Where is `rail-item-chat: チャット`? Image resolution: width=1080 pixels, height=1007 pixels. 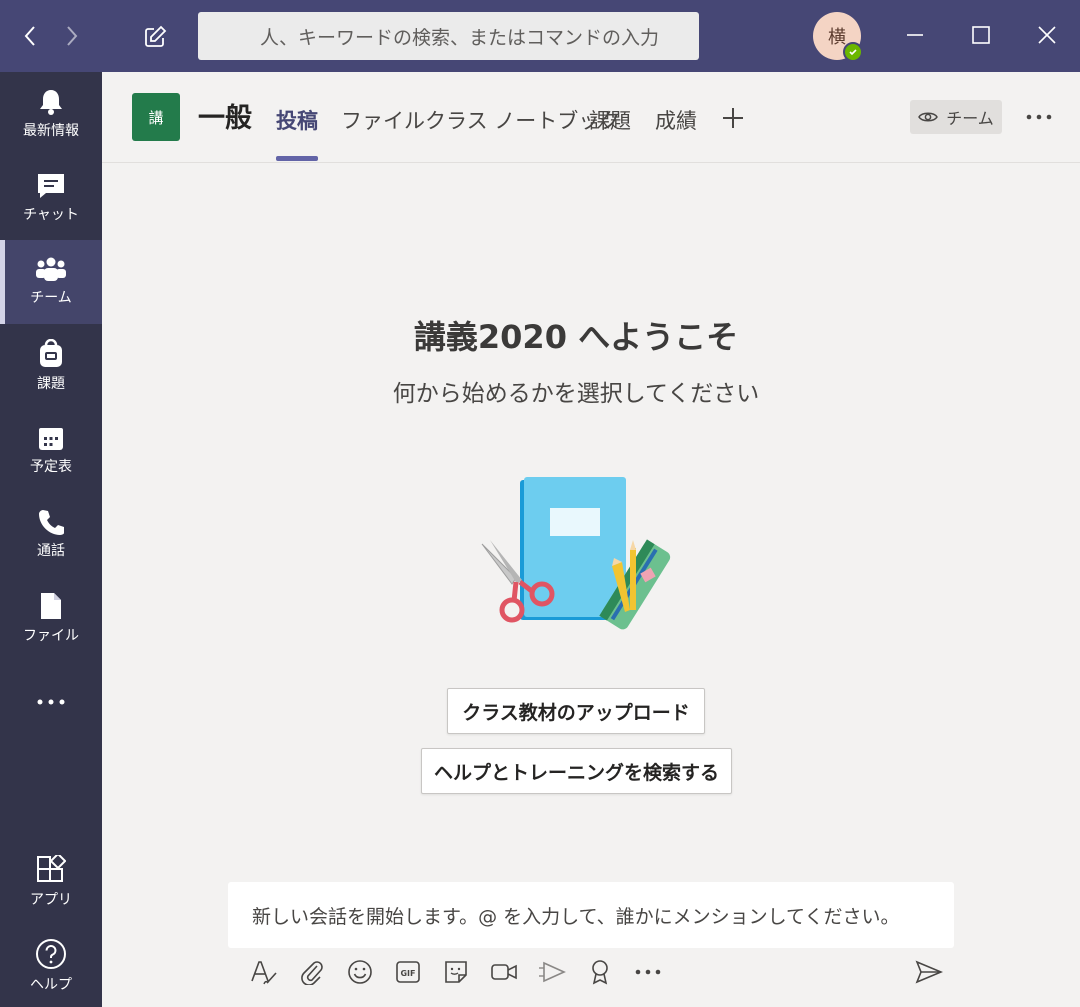 rail-item-chat: チャット is located at coordinates (51, 198).